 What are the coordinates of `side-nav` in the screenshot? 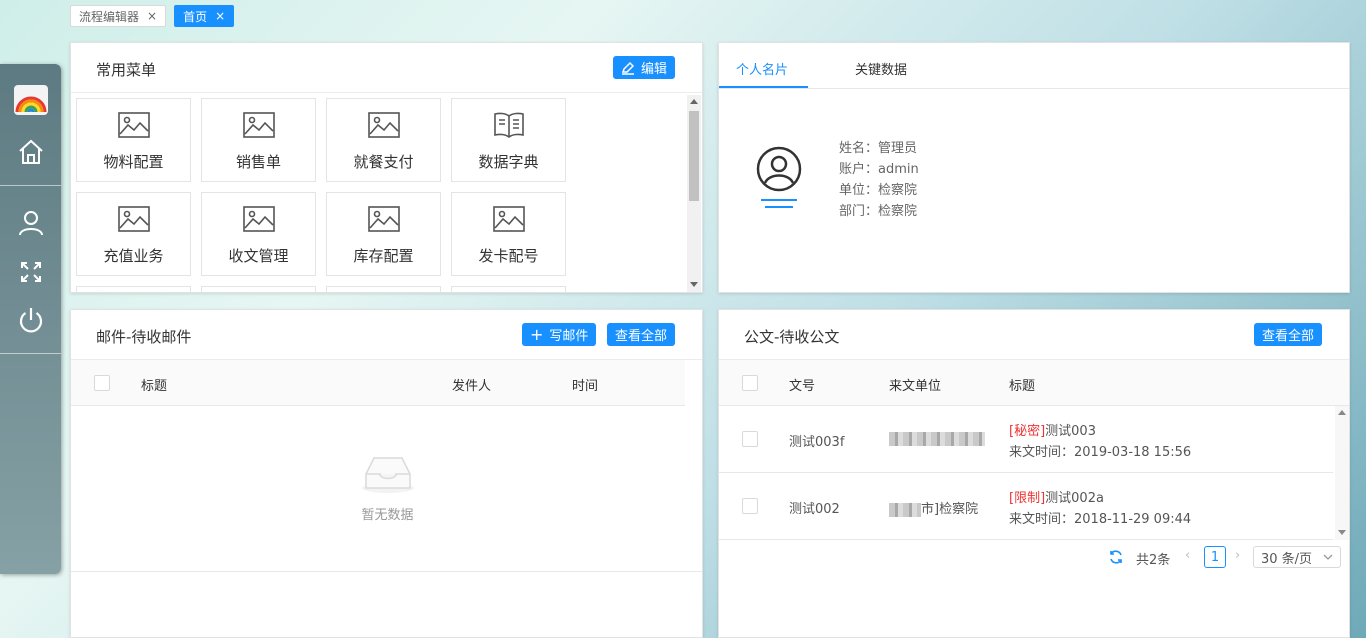 It's located at (30, 319).